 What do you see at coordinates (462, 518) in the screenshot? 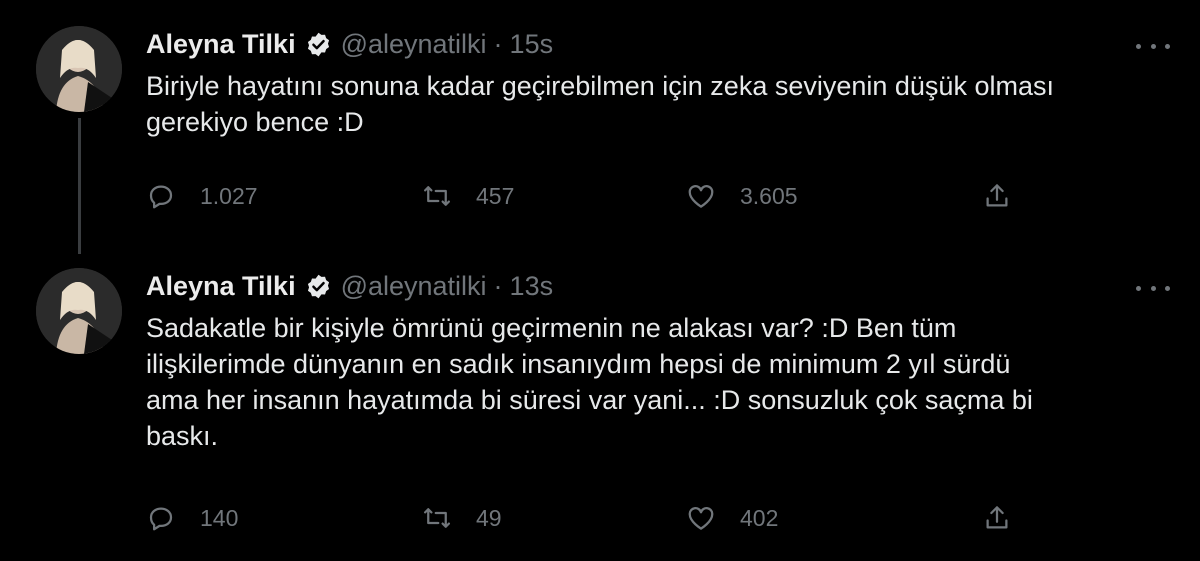
I see `retweet-button: 49` at bounding box center [462, 518].